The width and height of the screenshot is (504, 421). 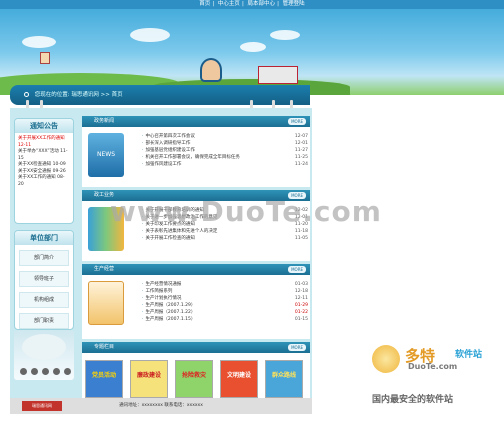 I want to click on notice-item: 关于开展XX工作的通知 12-11, so click(x=44, y=142).